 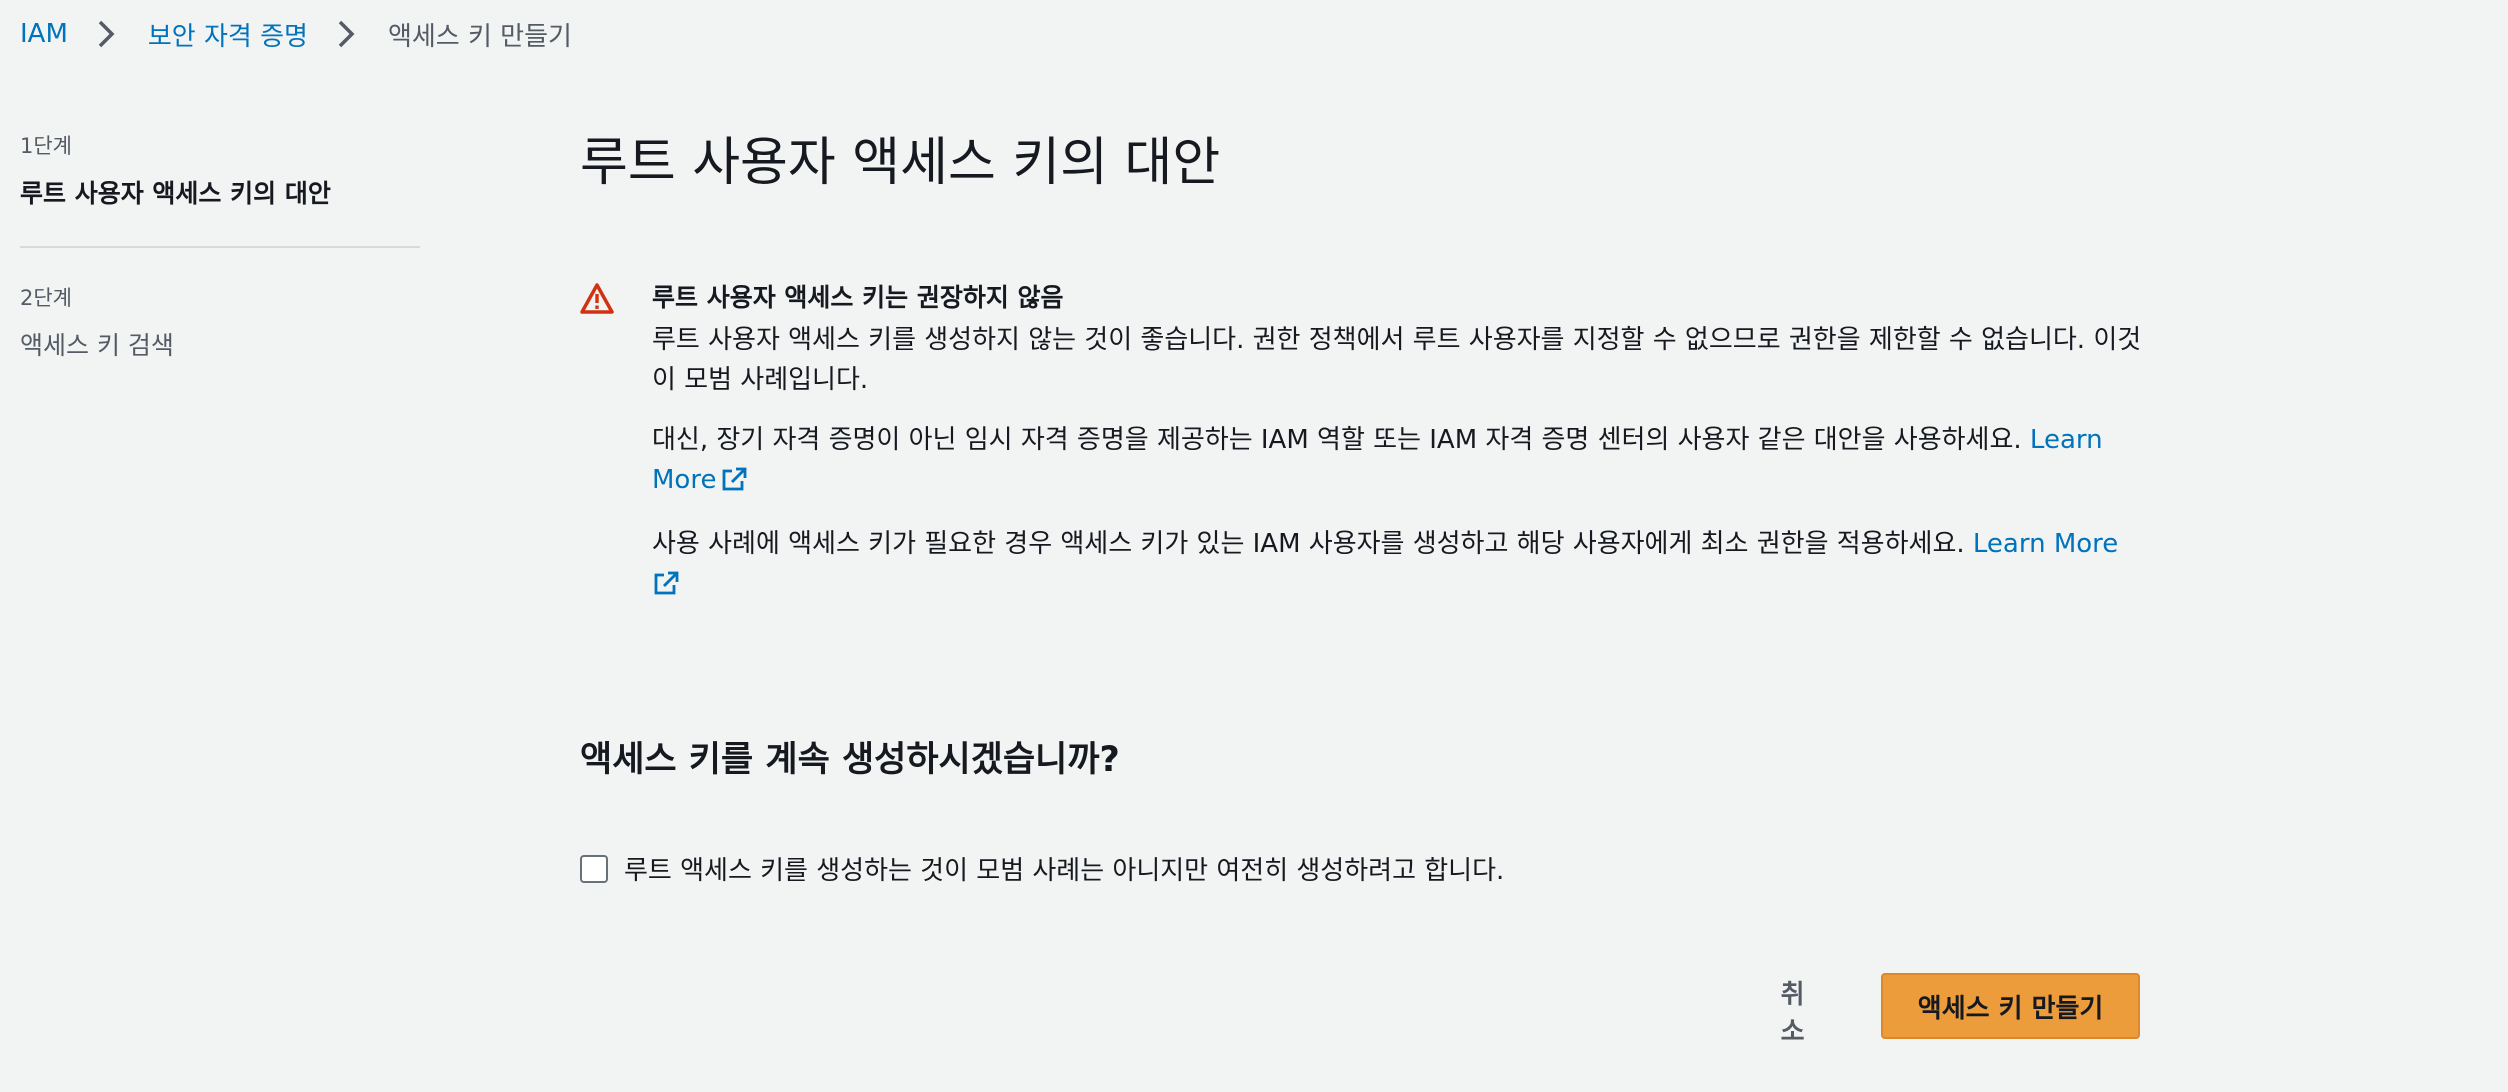 What do you see at coordinates (594, 869) in the screenshot?
I see `confirm-checkbox` at bounding box center [594, 869].